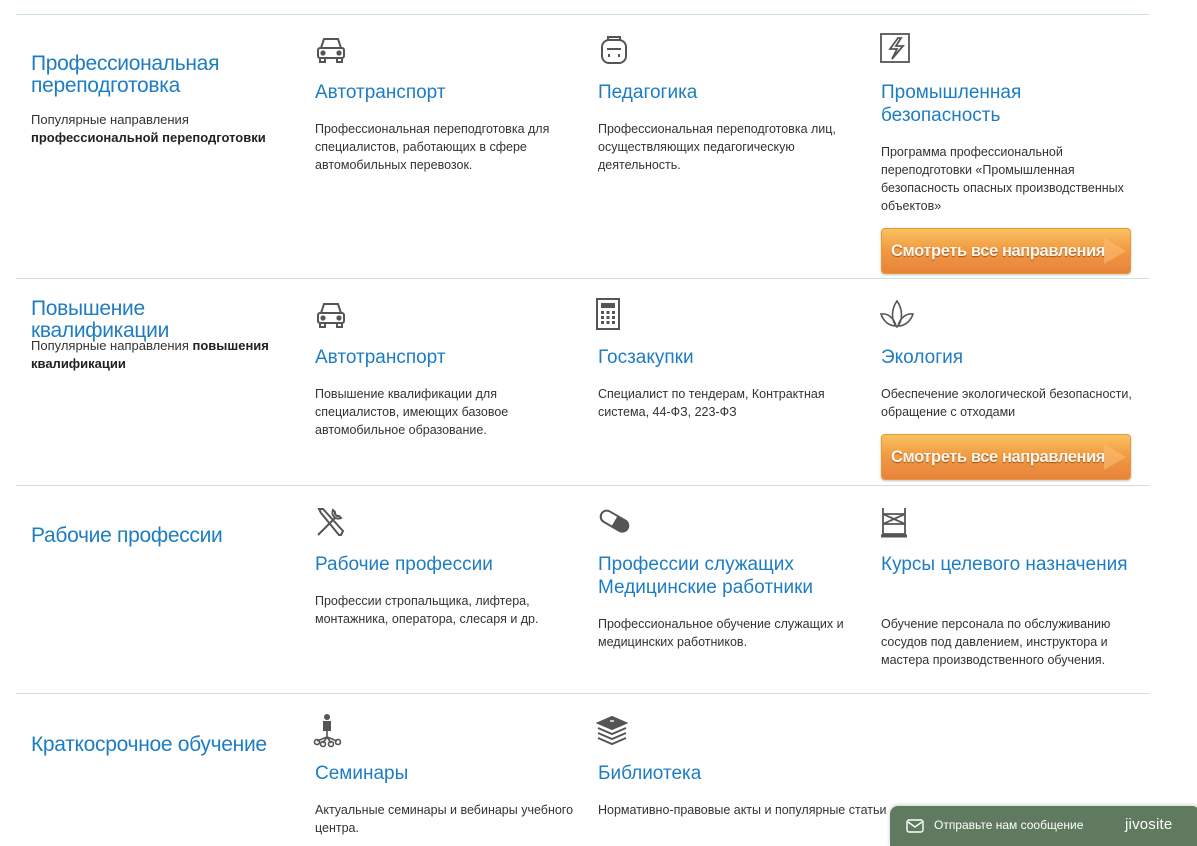 The image size is (1197, 846). What do you see at coordinates (897, 522) in the screenshot?
I see `scaffold-icon` at bounding box center [897, 522].